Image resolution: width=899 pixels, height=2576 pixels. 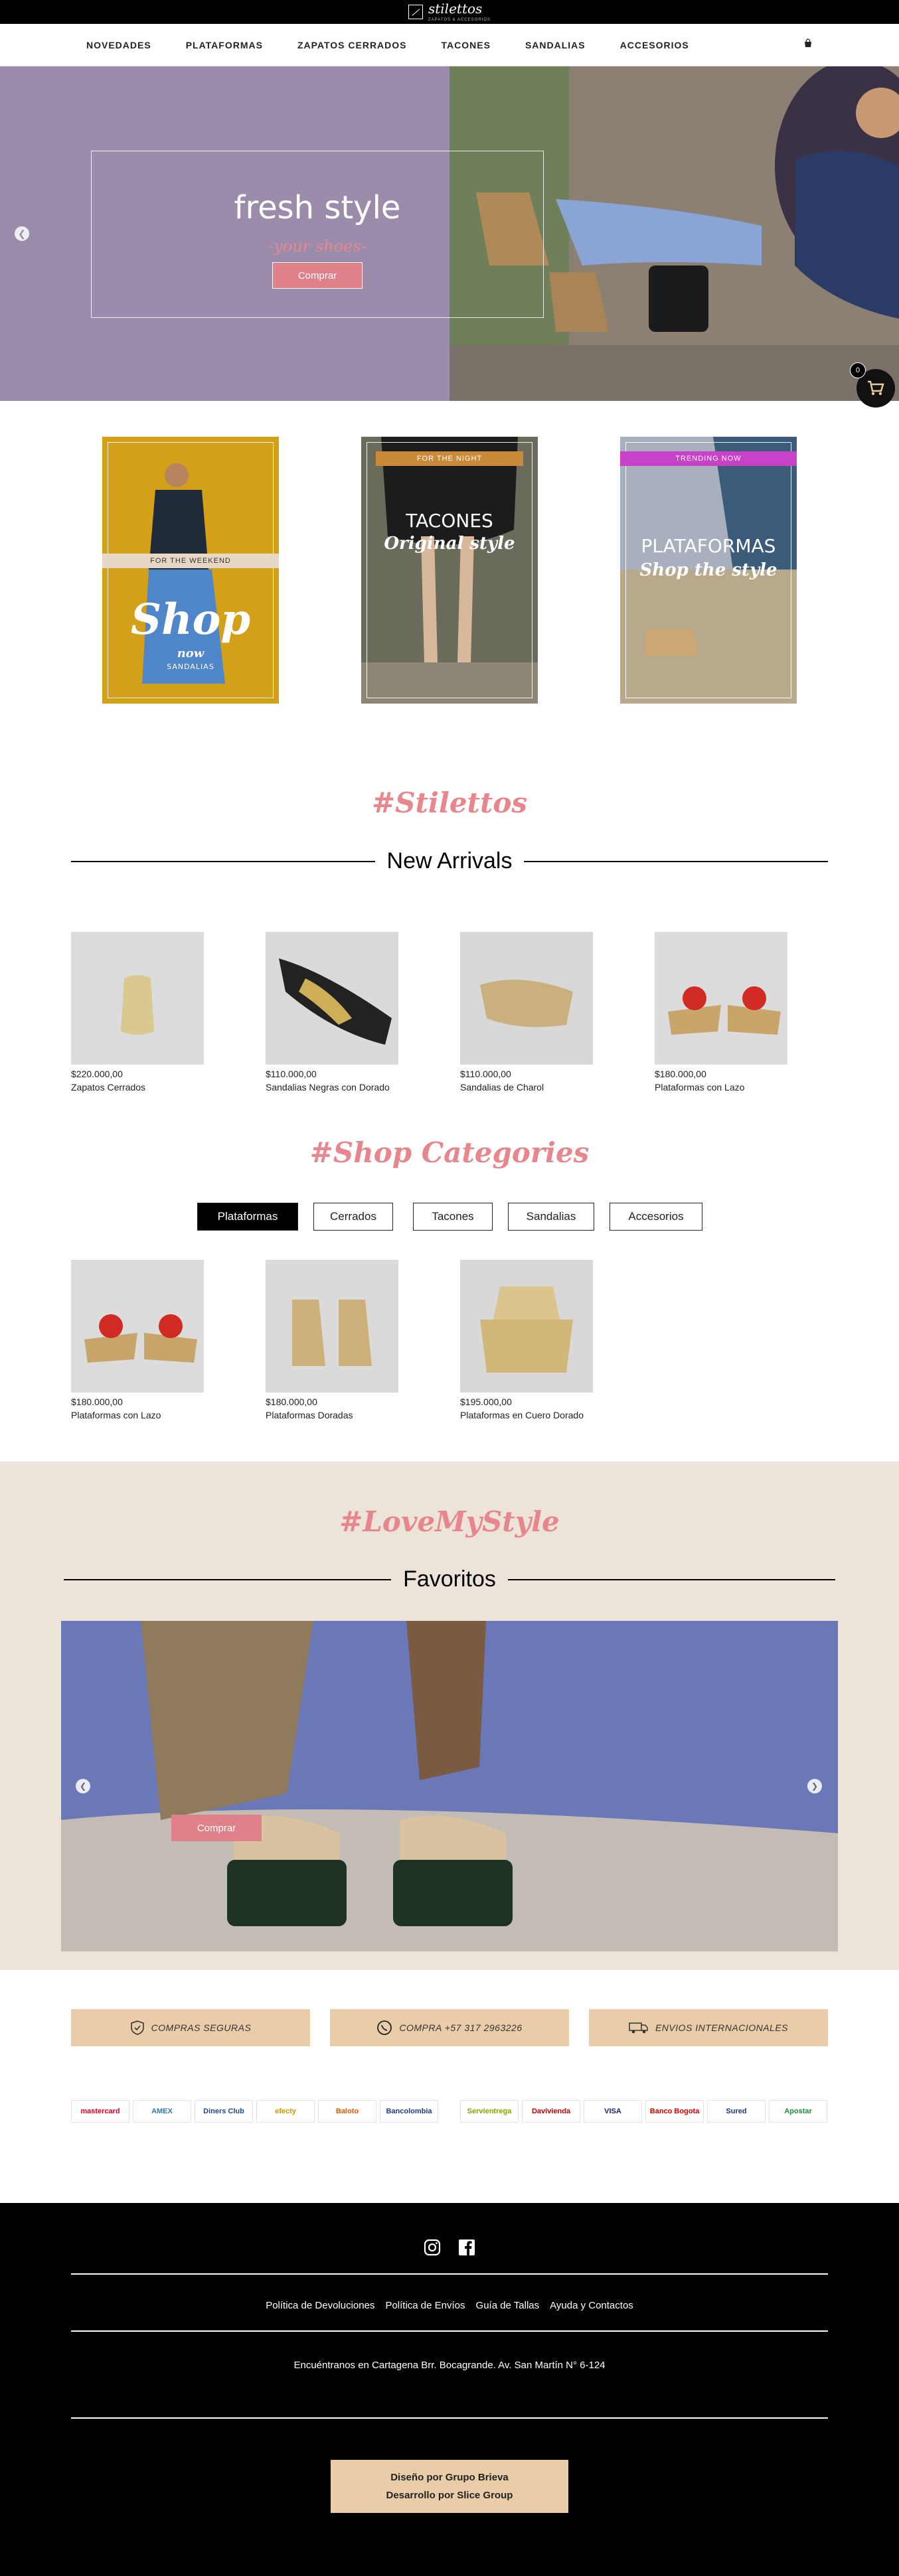 What do you see at coordinates (97, 1074) in the screenshot?
I see `product-price: $220.000,00` at bounding box center [97, 1074].